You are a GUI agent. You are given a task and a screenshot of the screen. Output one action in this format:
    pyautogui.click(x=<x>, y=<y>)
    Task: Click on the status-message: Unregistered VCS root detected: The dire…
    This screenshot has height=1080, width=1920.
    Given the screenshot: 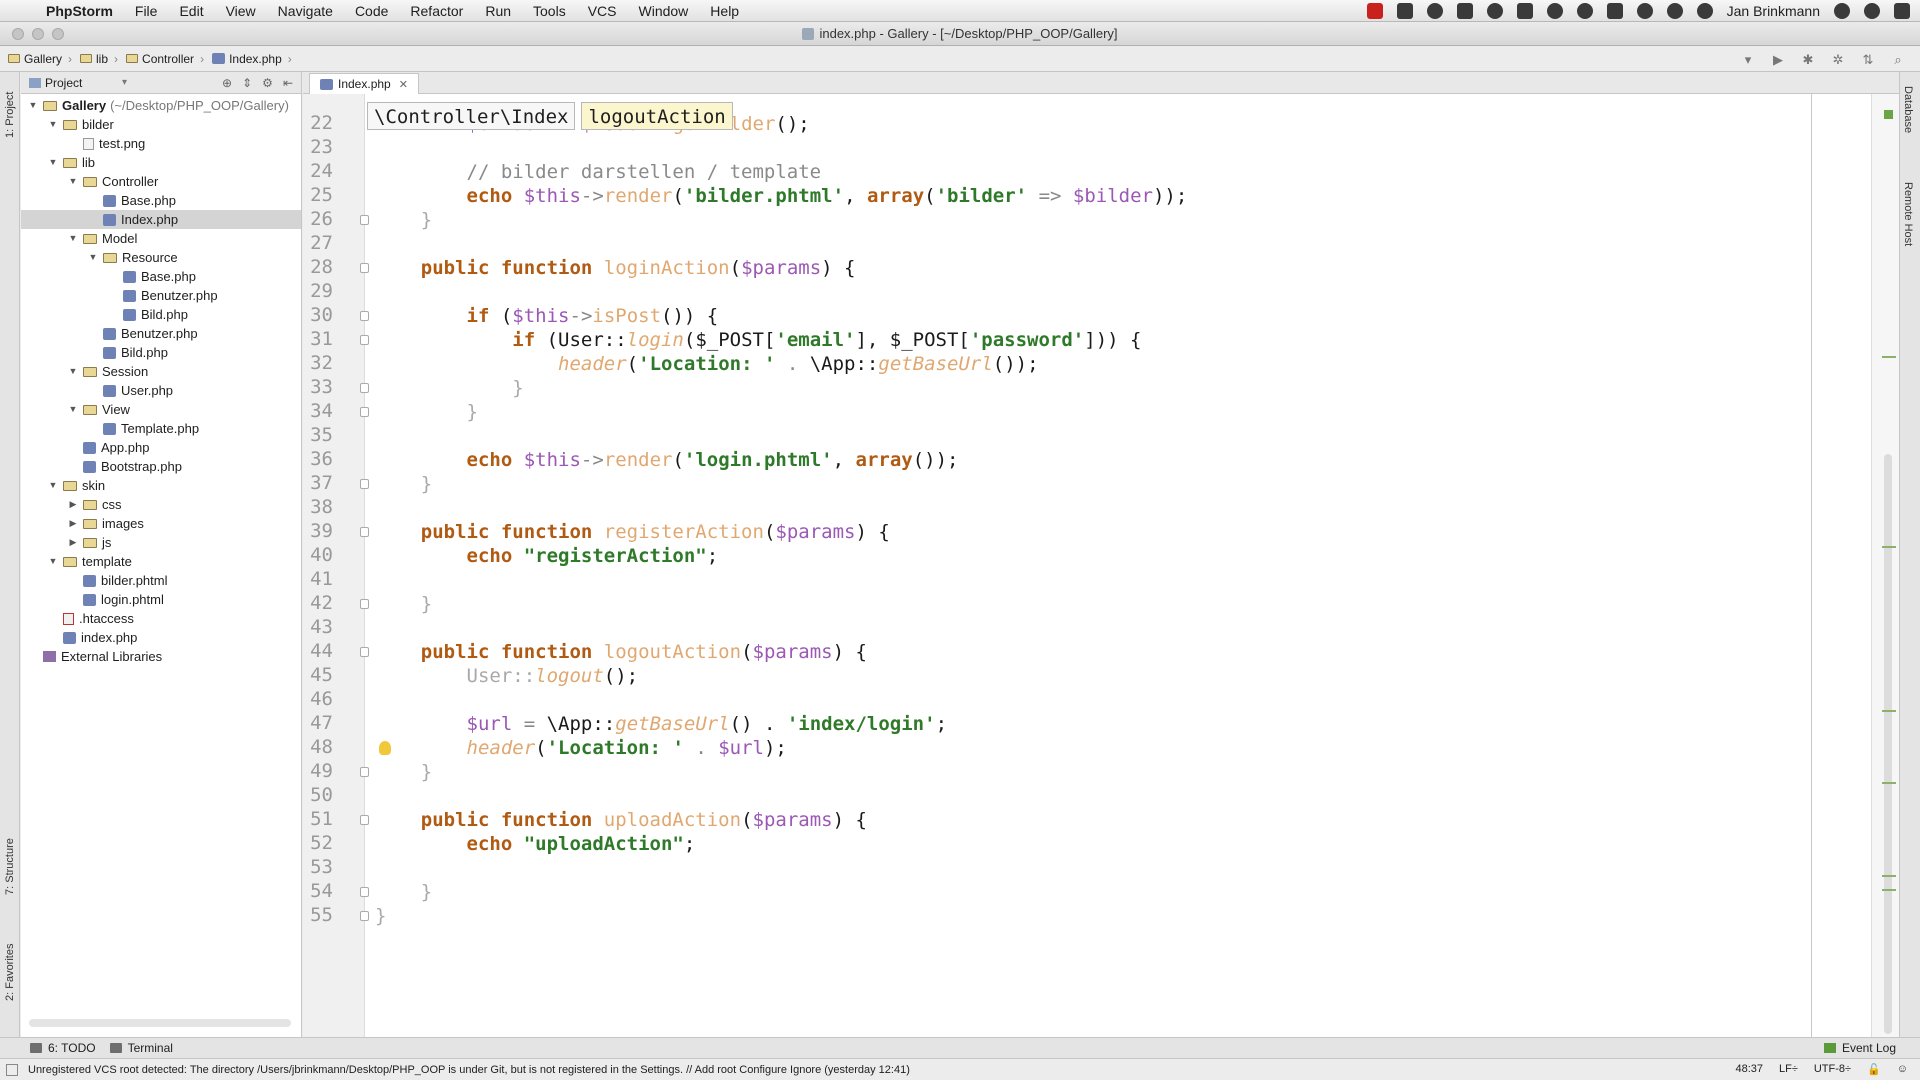 What is the action you would take?
    pyautogui.click(x=469, y=1070)
    